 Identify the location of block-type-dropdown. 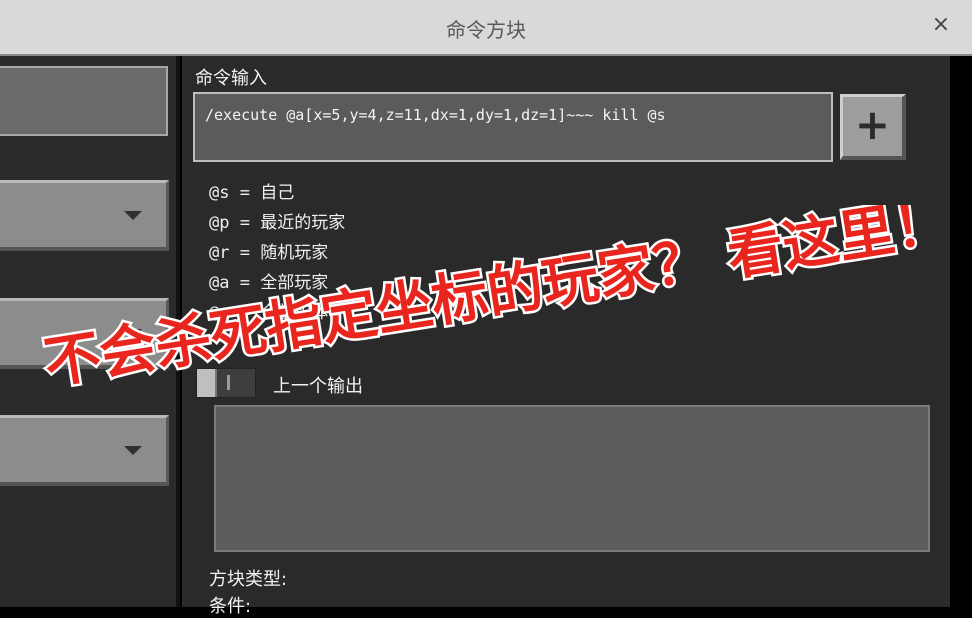
(84, 215).